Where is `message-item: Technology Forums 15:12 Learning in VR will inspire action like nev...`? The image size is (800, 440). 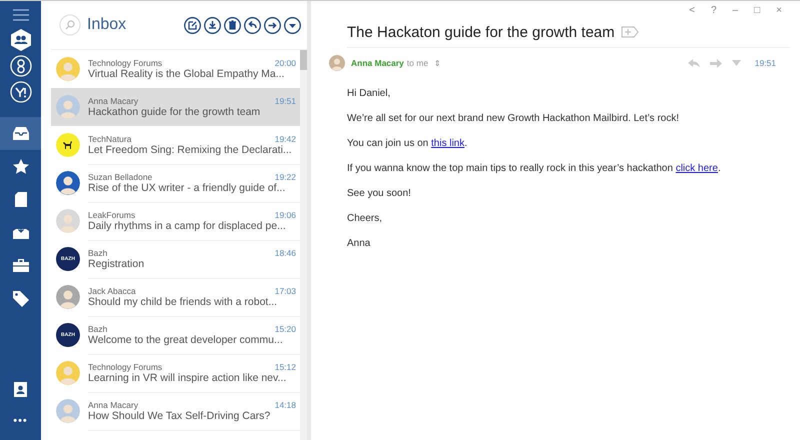 message-item: Technology Forums 15:12 Learning in VR will inspire action like nev... is located at coordinates (175, 373).